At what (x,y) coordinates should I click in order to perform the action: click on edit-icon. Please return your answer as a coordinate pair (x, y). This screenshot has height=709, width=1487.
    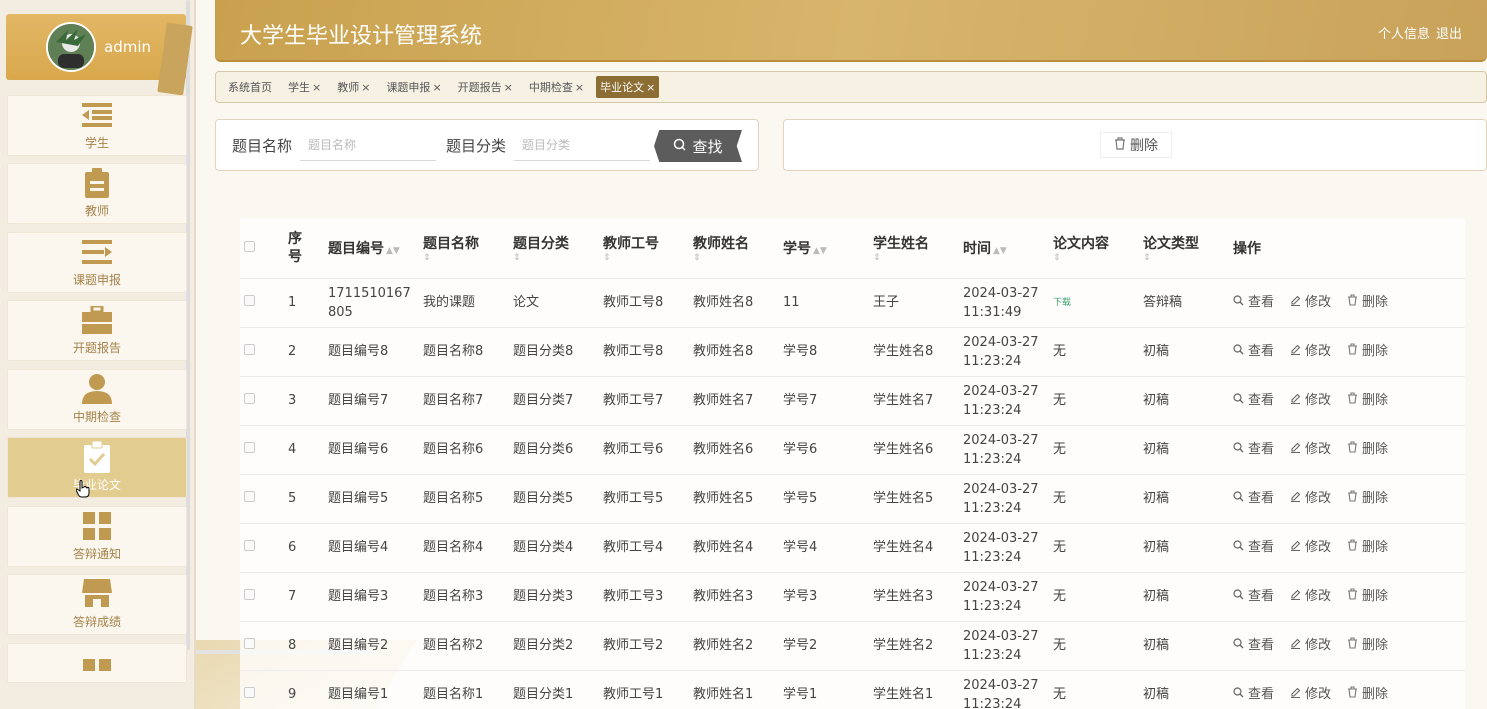
    Looking at the image, I should click on (1295, 351).